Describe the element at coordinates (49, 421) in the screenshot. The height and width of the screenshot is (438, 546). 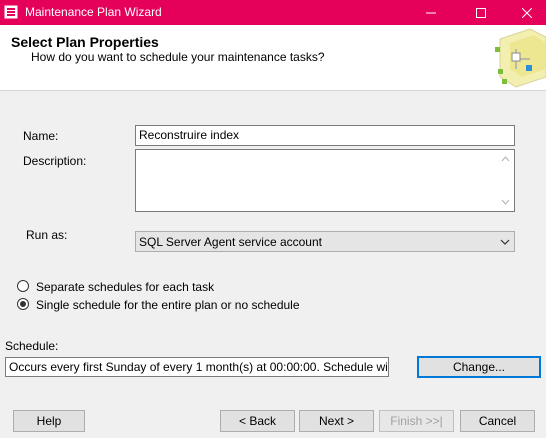
I see `help-button: Help` at that location.